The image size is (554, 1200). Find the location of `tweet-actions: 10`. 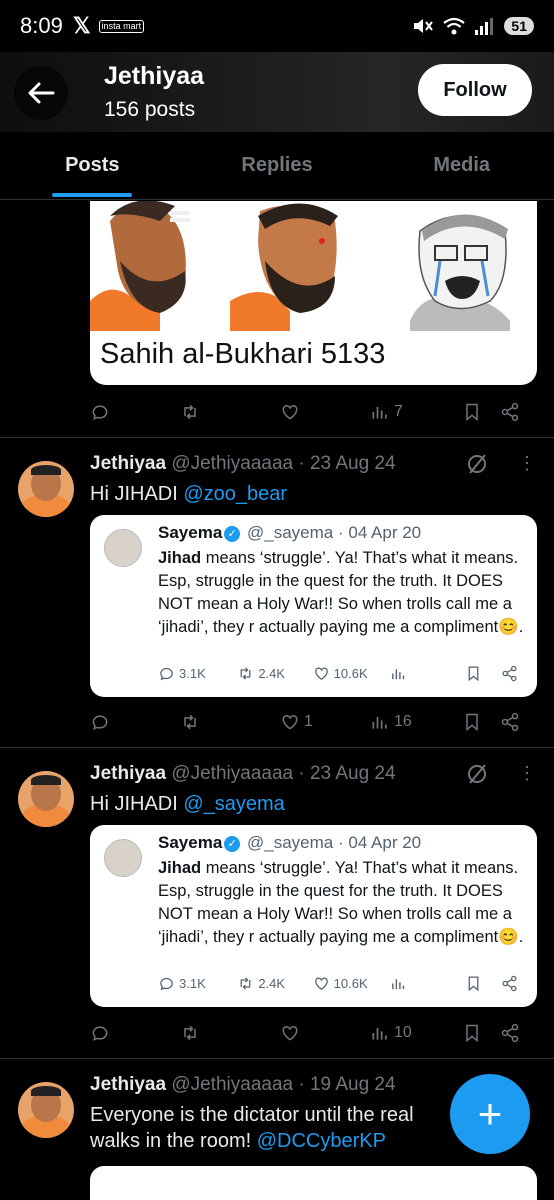

tweet-actions: 10 is located at coordinates (310, 1033).